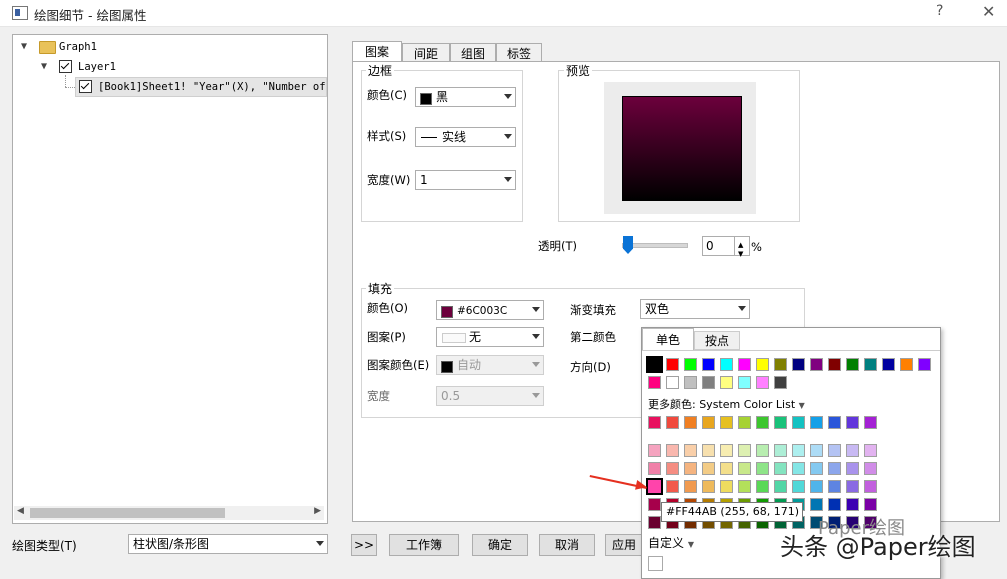 The height and width of the screenshot is (579, 1007). I want to click on tab-label: 标签, so click(519, 53).